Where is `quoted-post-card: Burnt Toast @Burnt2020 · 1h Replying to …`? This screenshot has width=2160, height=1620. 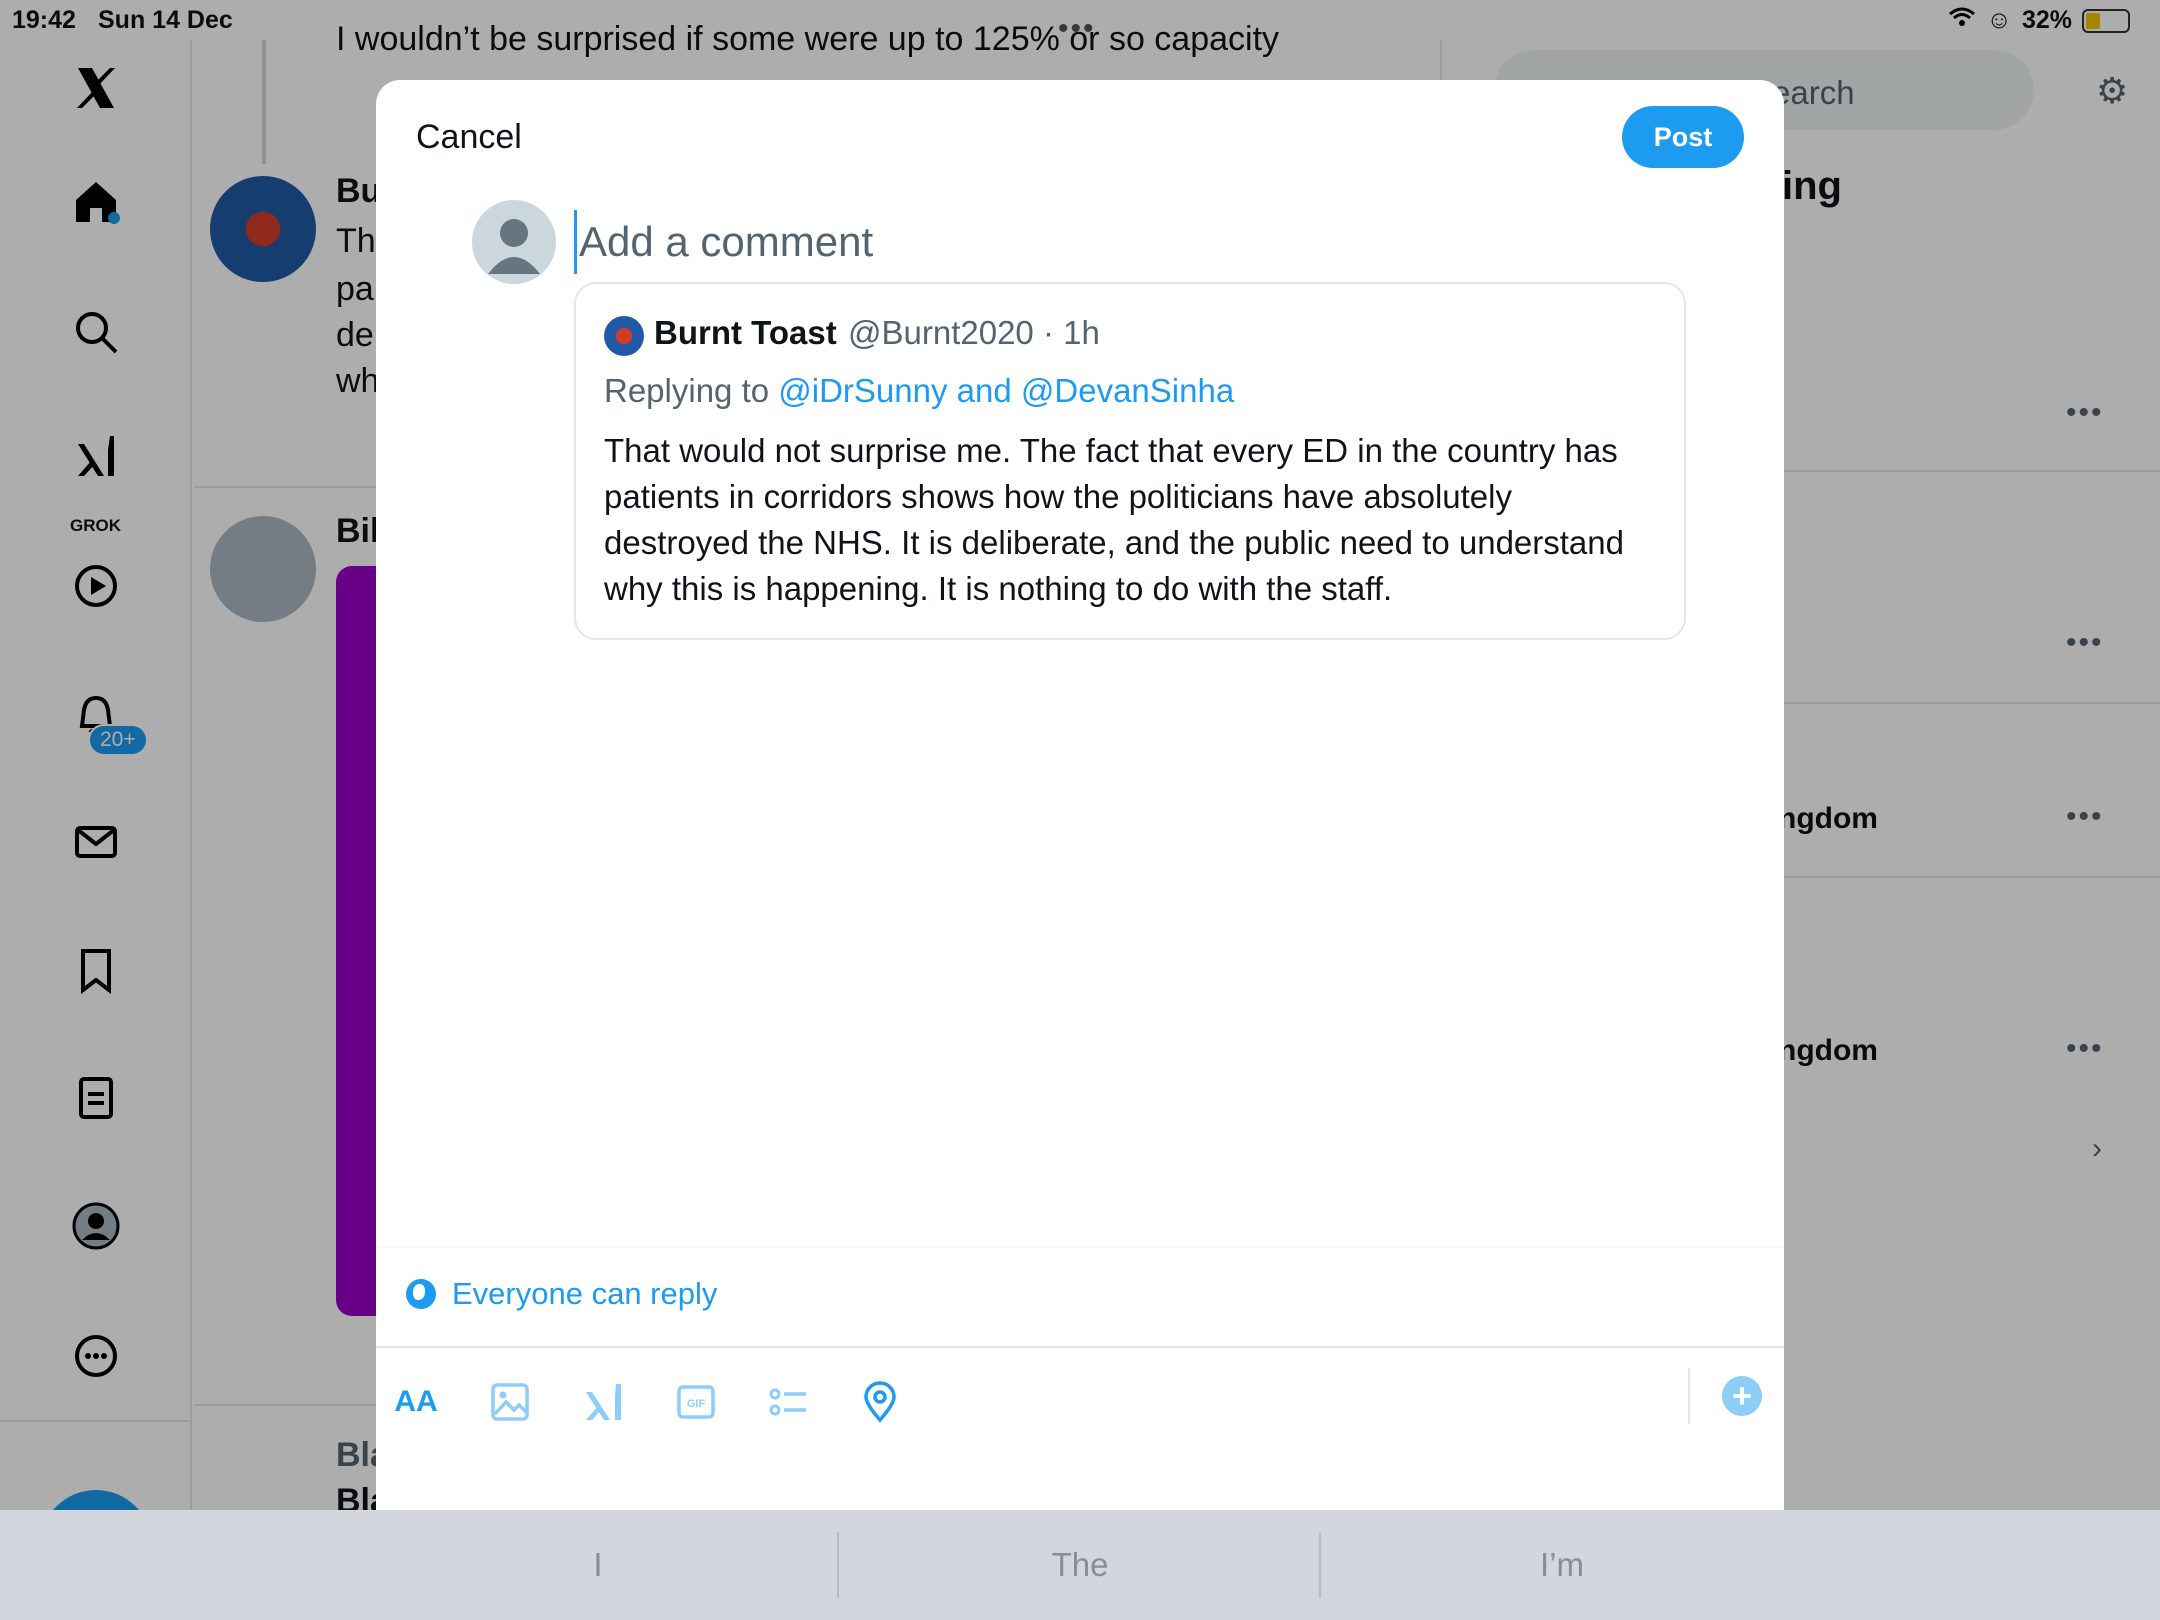
quoted-post-card: Burnt Toast @Burnt2020 · 1h Replying to … is located at coordinates (1130, 461).